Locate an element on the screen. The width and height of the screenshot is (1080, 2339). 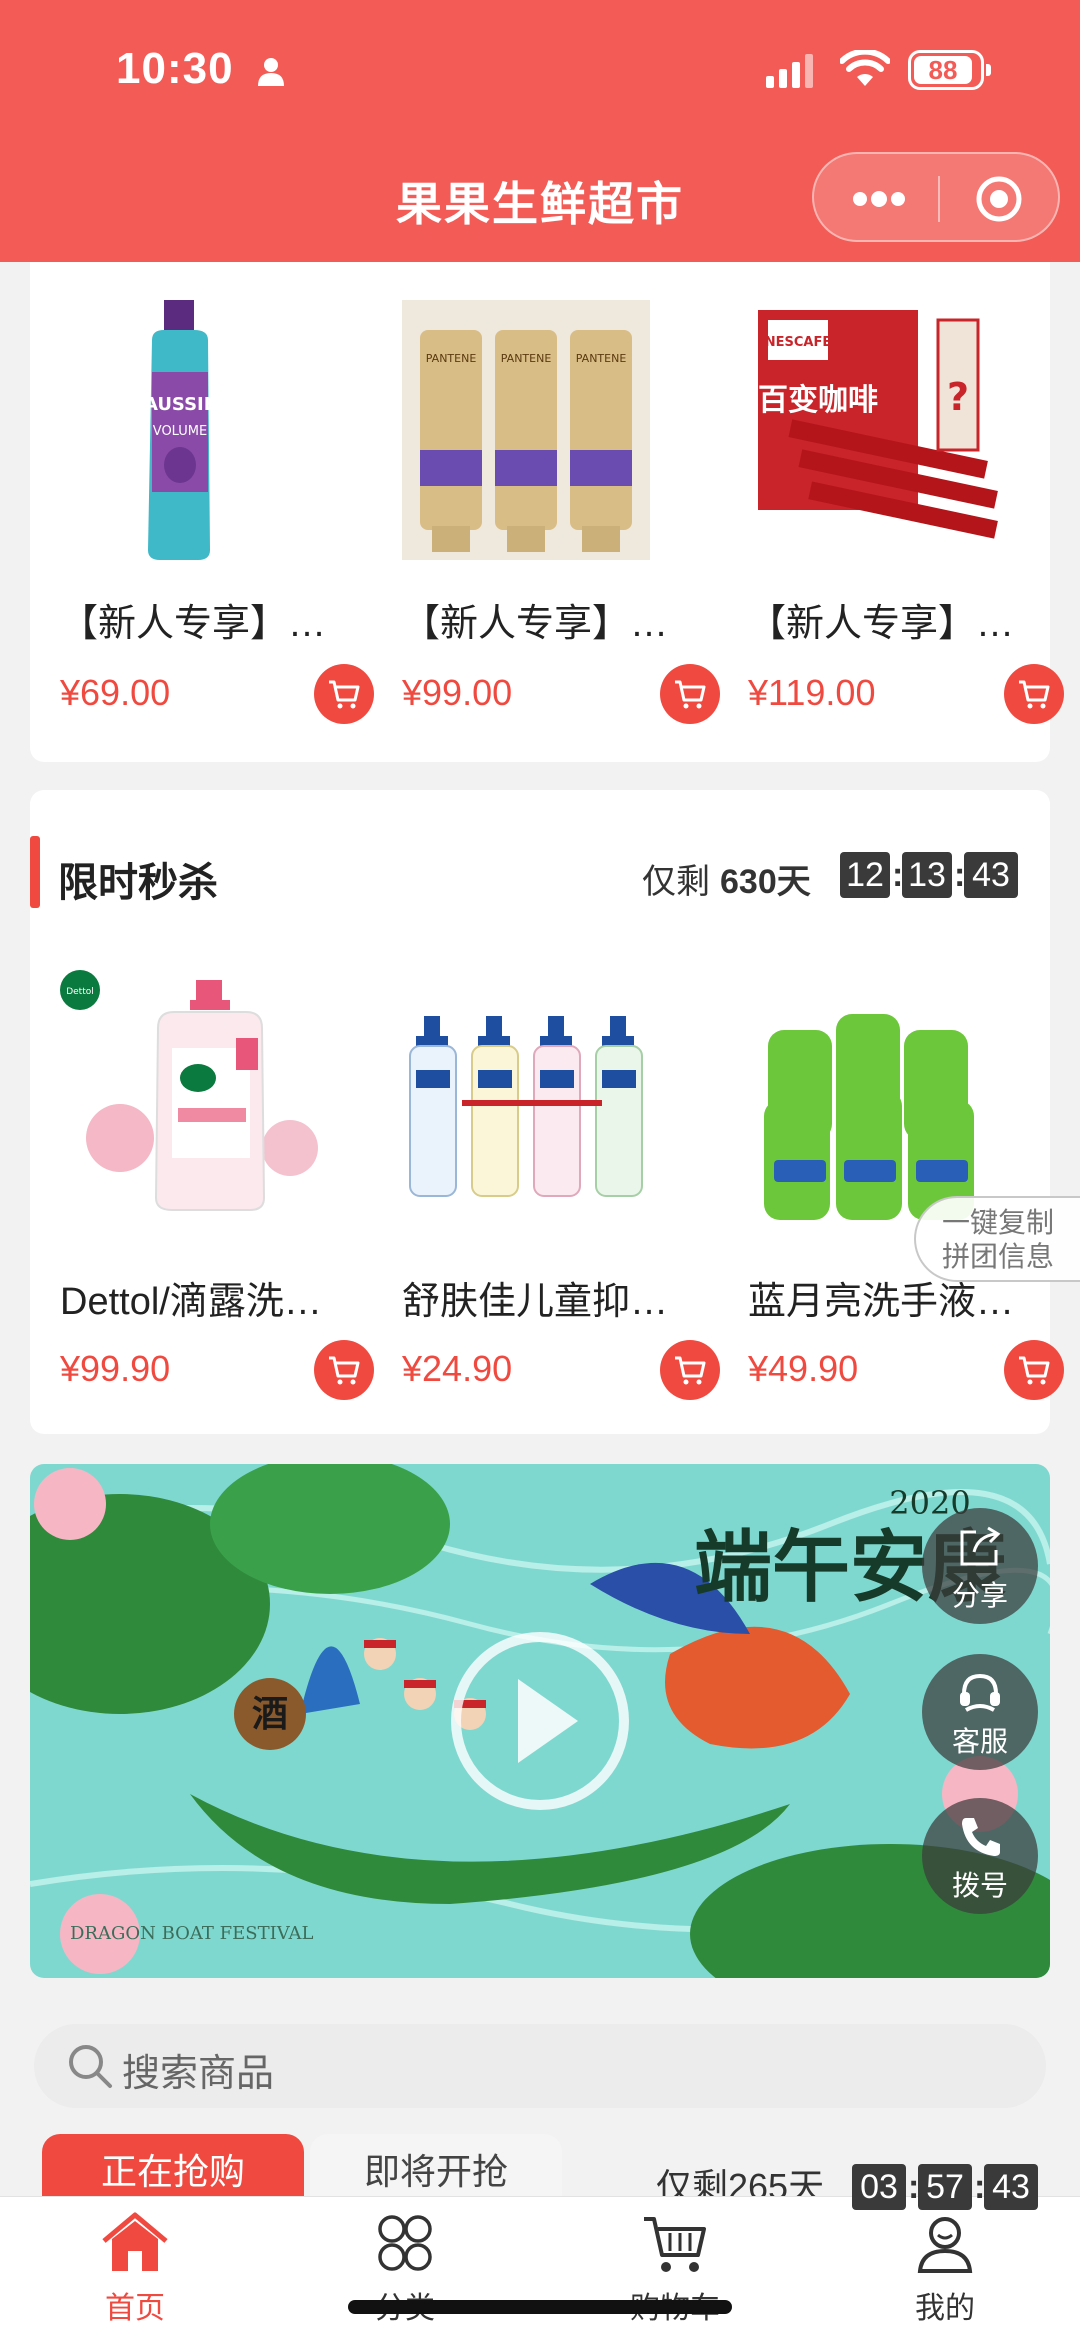
copy-group-info-button: 一键复制 拼团信息 is located at coordinates (997, 1239).